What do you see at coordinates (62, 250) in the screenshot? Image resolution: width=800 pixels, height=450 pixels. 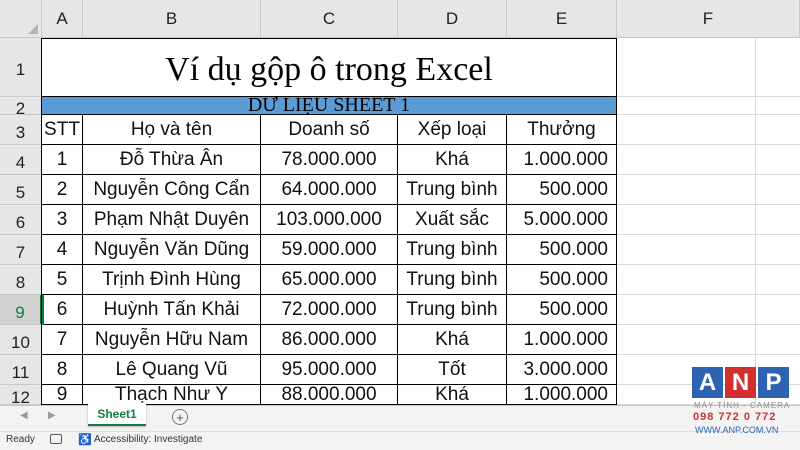 I see `data-cell: 4` at bounding box center [62, 250].